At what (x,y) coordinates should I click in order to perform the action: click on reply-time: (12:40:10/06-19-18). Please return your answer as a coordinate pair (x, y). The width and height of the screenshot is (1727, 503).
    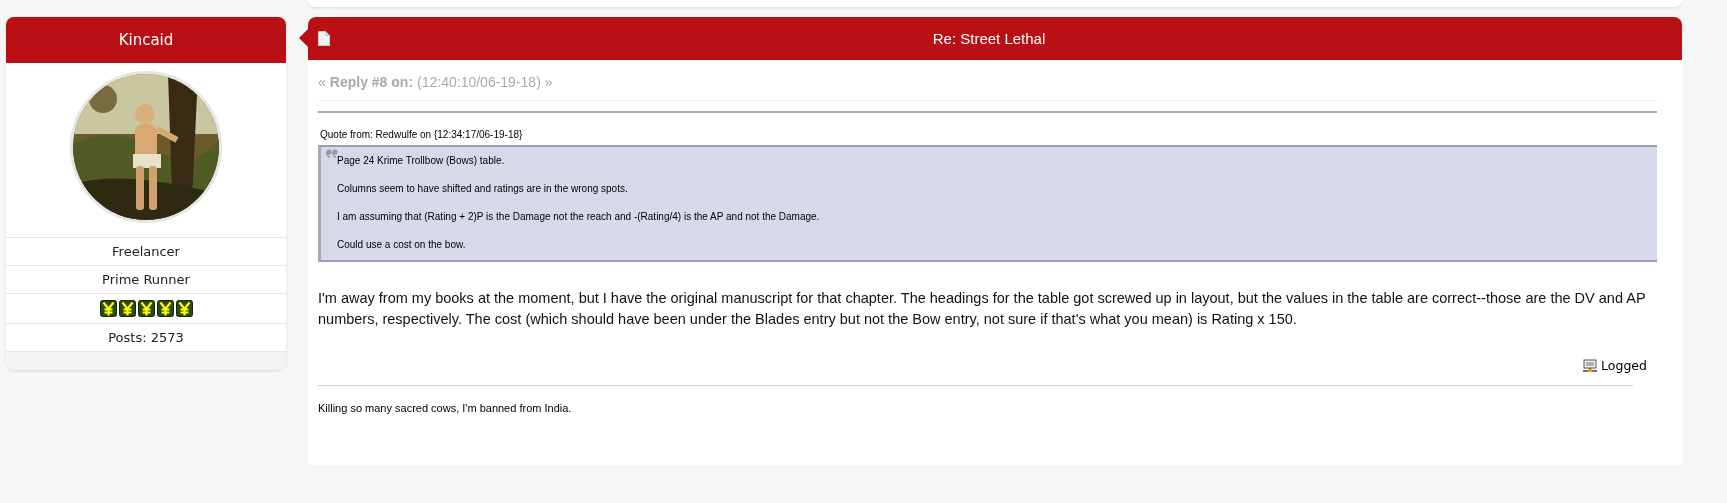
    Looking at the image, I should click on (479, 82).